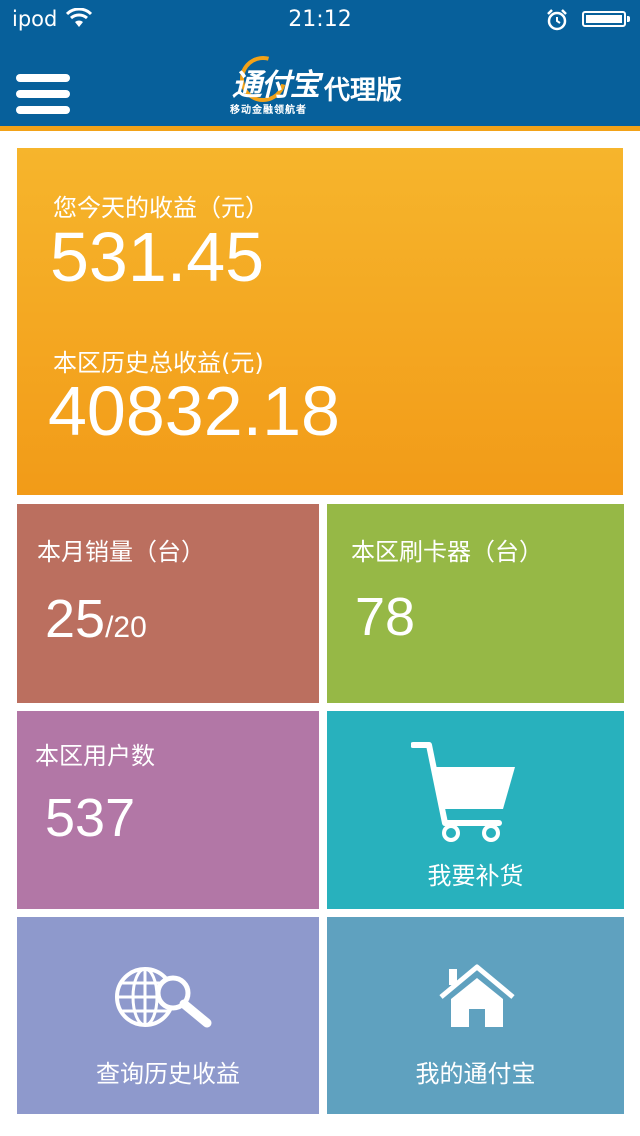 The image size is (640, 1136). I want to click on monthly-sales-target: /20, so click(126, 627).